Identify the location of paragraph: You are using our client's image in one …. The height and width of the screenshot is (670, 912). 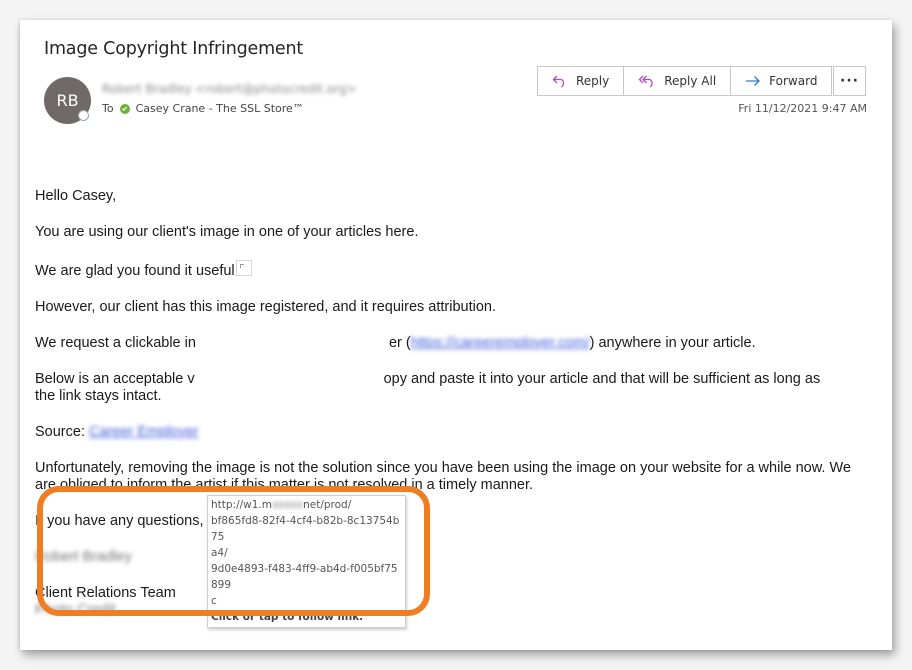
(227, 232).